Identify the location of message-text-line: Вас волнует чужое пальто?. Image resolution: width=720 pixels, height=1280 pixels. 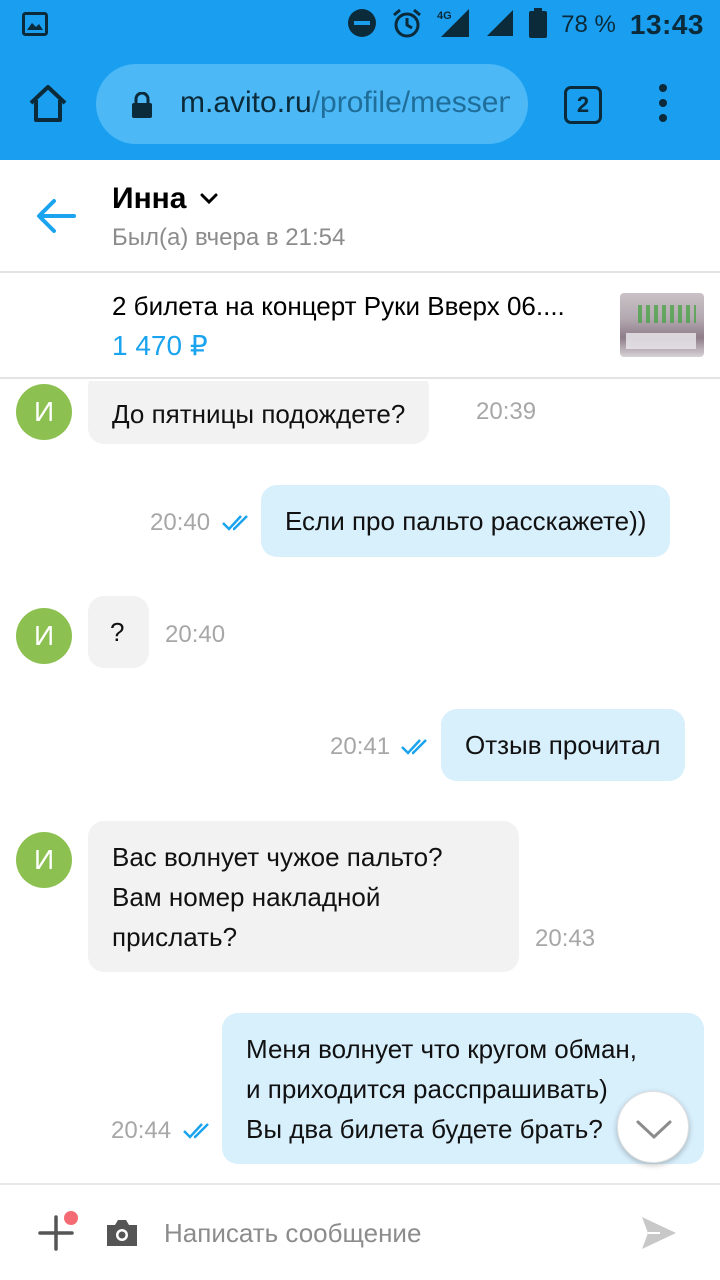
(277, 857).